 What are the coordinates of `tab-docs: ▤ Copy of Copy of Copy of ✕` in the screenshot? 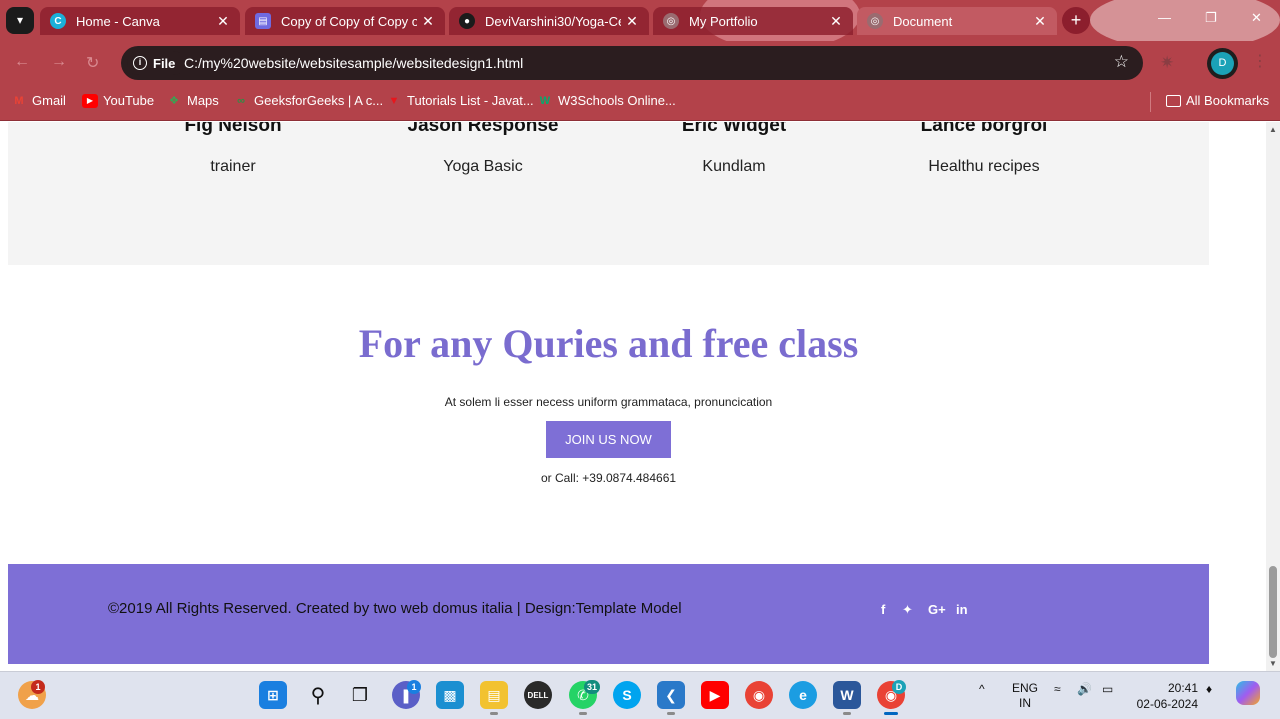 It's located at (345, 21).